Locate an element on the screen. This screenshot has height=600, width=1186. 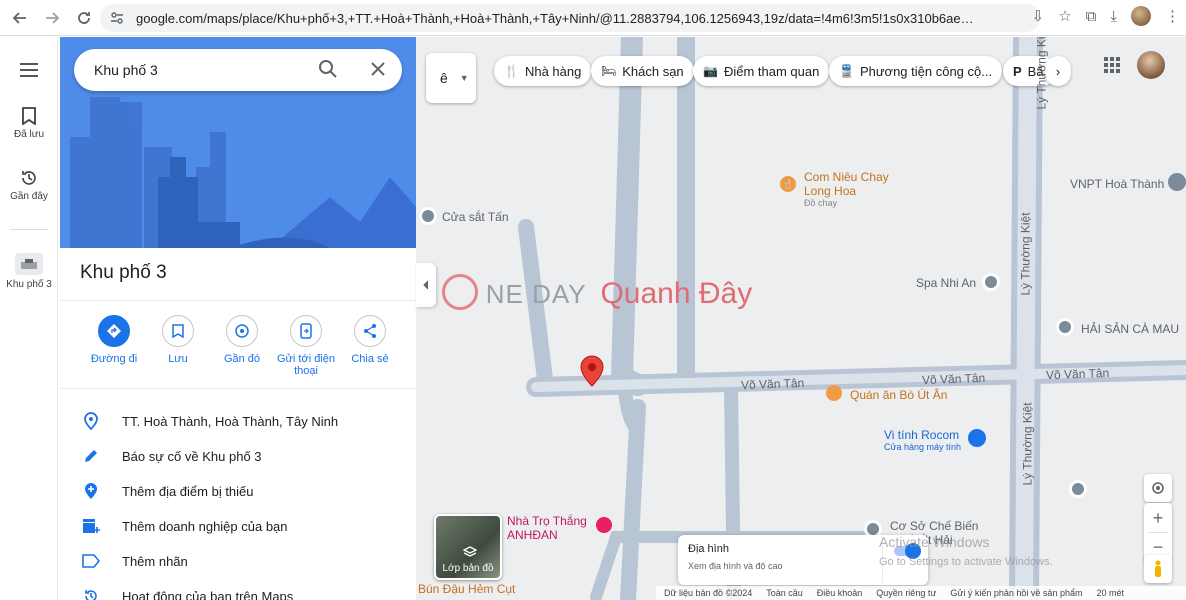
menu-kebab-icon: ⋮ is located at coordinates (1172, 16).